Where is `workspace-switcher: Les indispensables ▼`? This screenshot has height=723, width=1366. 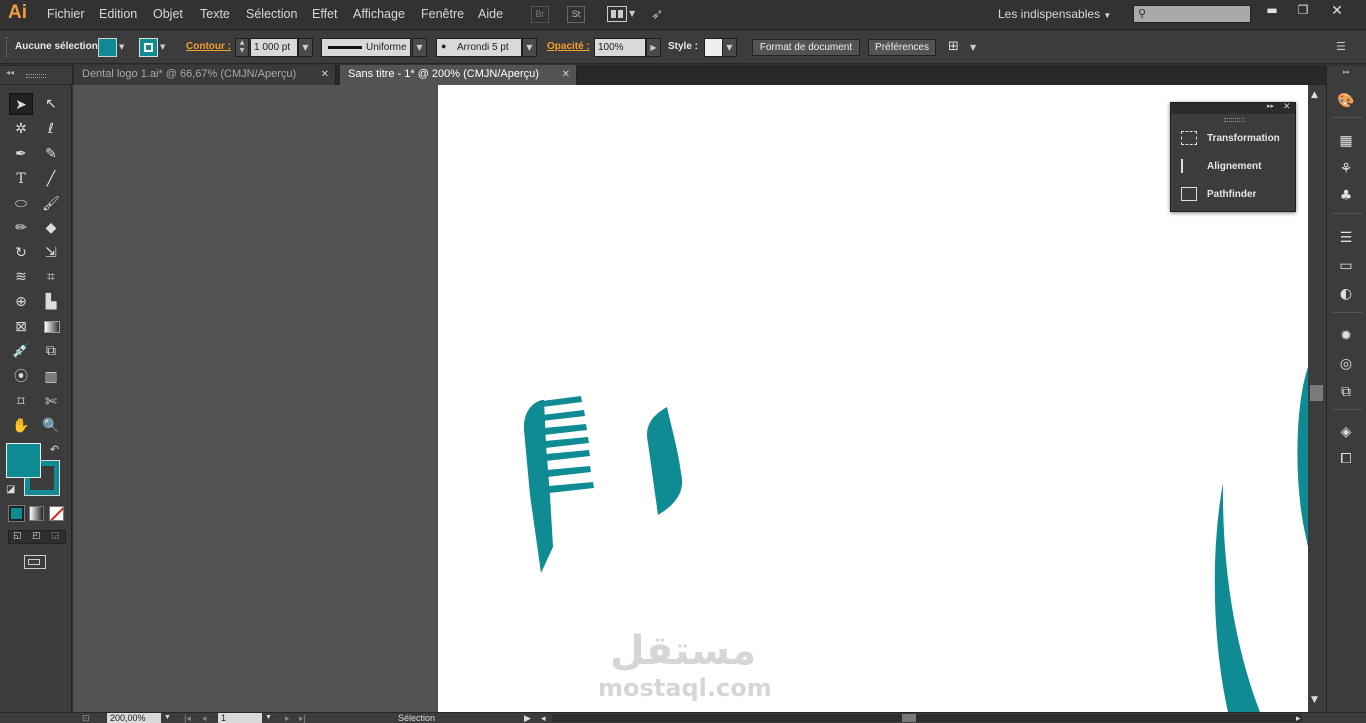
workspace-switcher: Les indispensables ▼ is located at coordinates (1054, 14).